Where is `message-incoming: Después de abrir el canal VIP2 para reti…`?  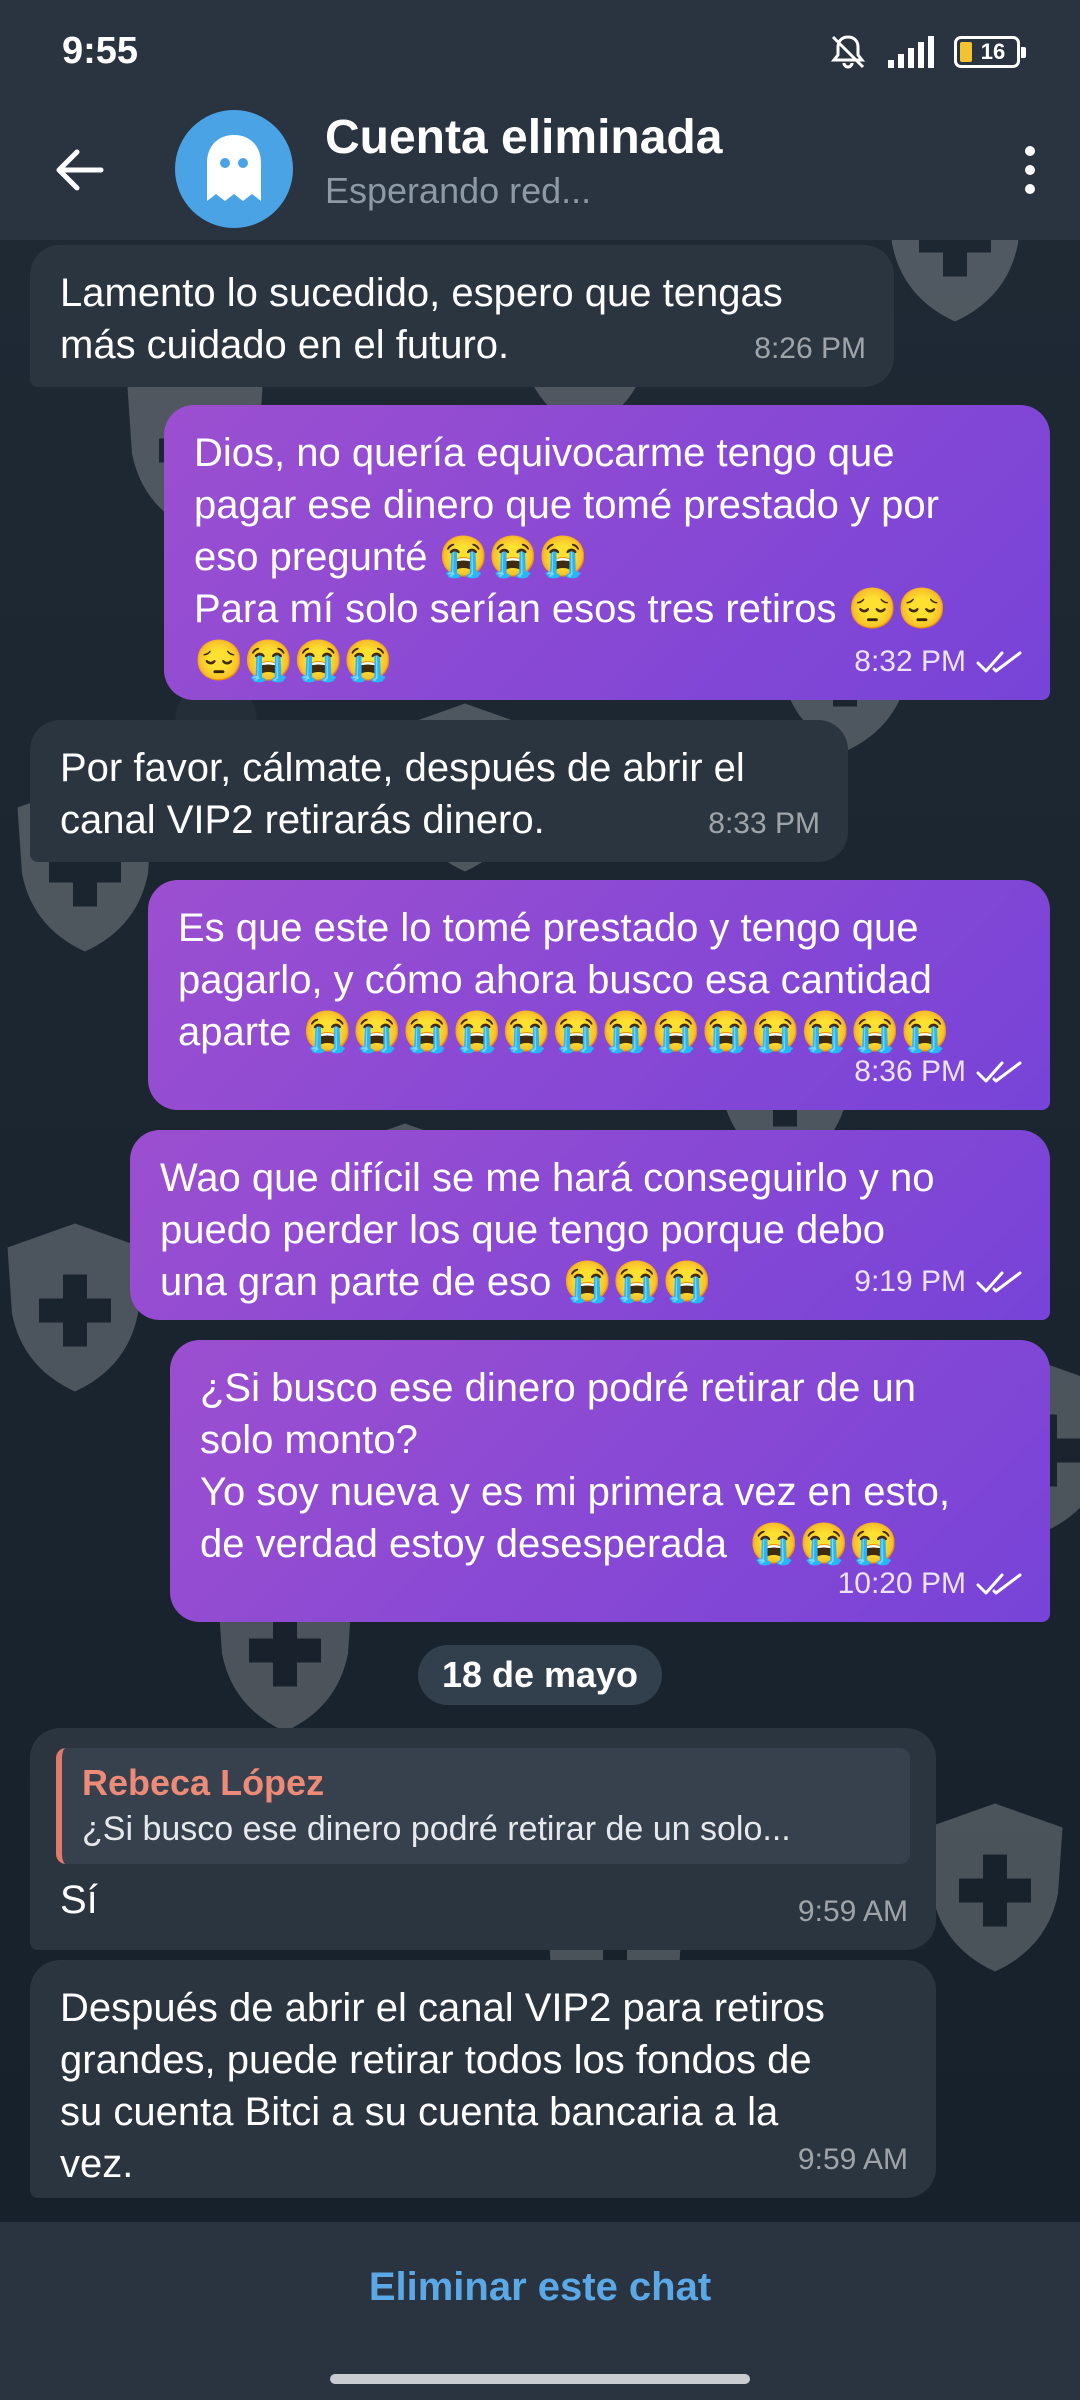
message-incoming: Después de abrir el canal VIP2 para reti… is located at coordinates (483, 2079).